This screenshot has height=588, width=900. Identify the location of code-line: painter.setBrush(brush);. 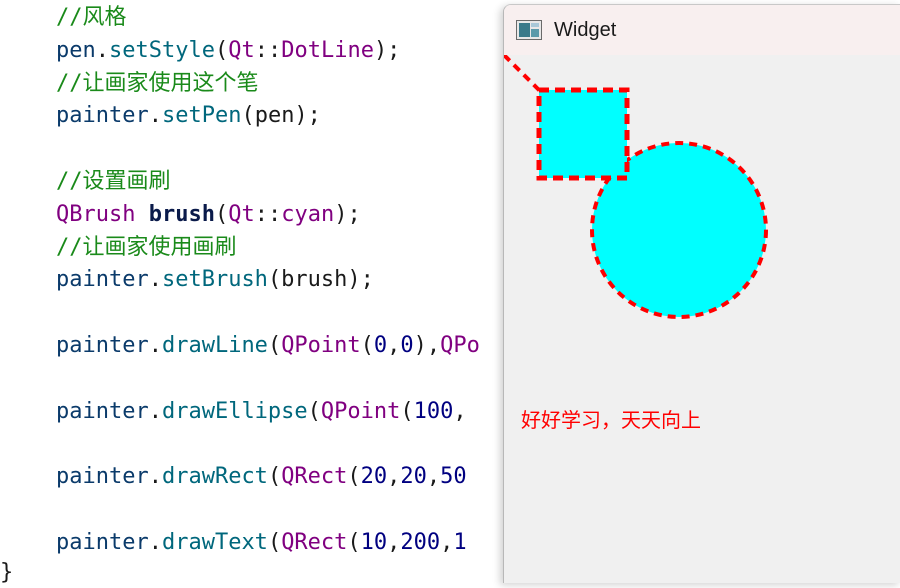
(215, 280).